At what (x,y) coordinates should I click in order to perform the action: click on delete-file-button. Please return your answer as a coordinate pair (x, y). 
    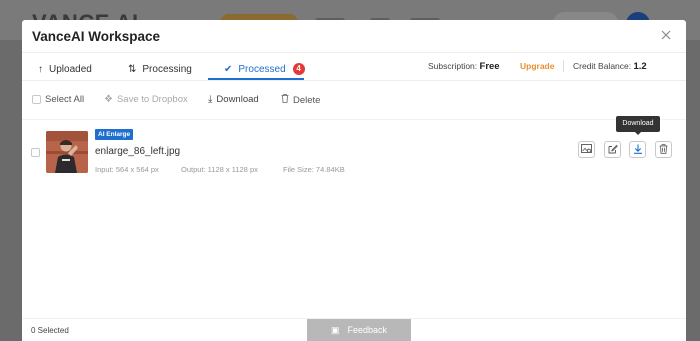
    Looking at the image, I should click on (663, 149).